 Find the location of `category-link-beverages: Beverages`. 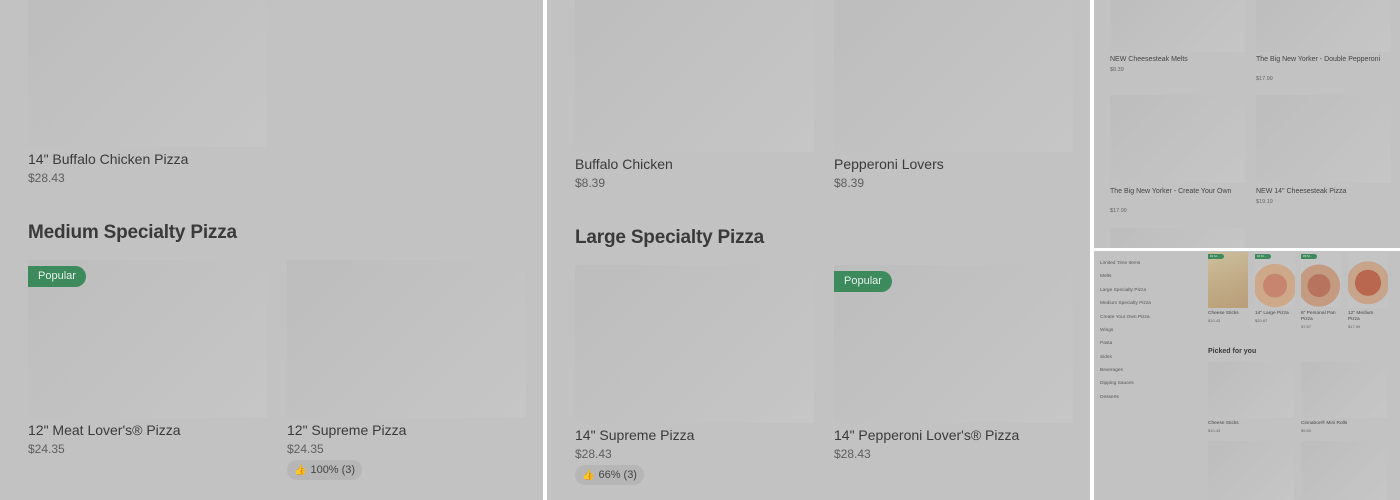

category-link-beverages: Beverages is located at coordinates (1111, 370).